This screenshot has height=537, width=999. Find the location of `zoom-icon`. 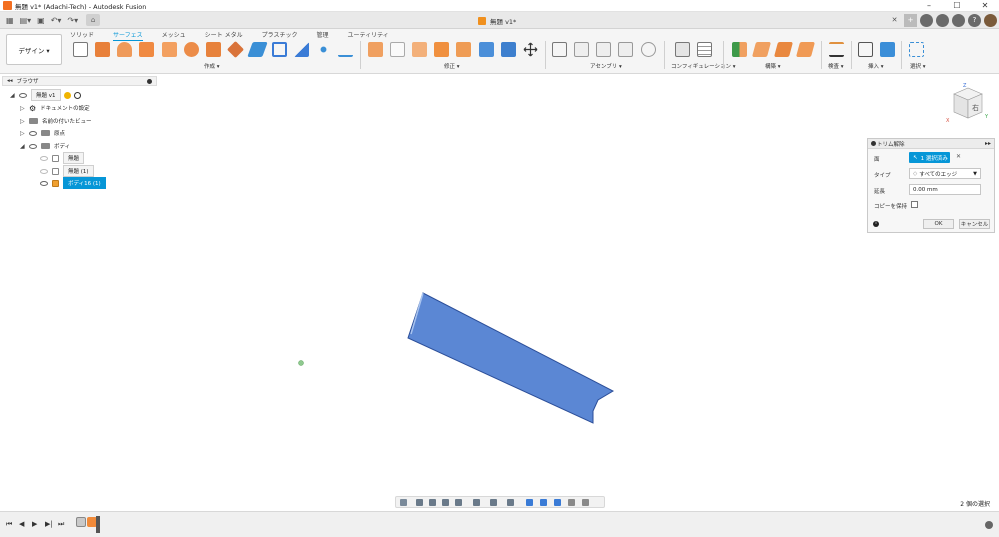

zoom-icon is located at coordinates (445, 502).